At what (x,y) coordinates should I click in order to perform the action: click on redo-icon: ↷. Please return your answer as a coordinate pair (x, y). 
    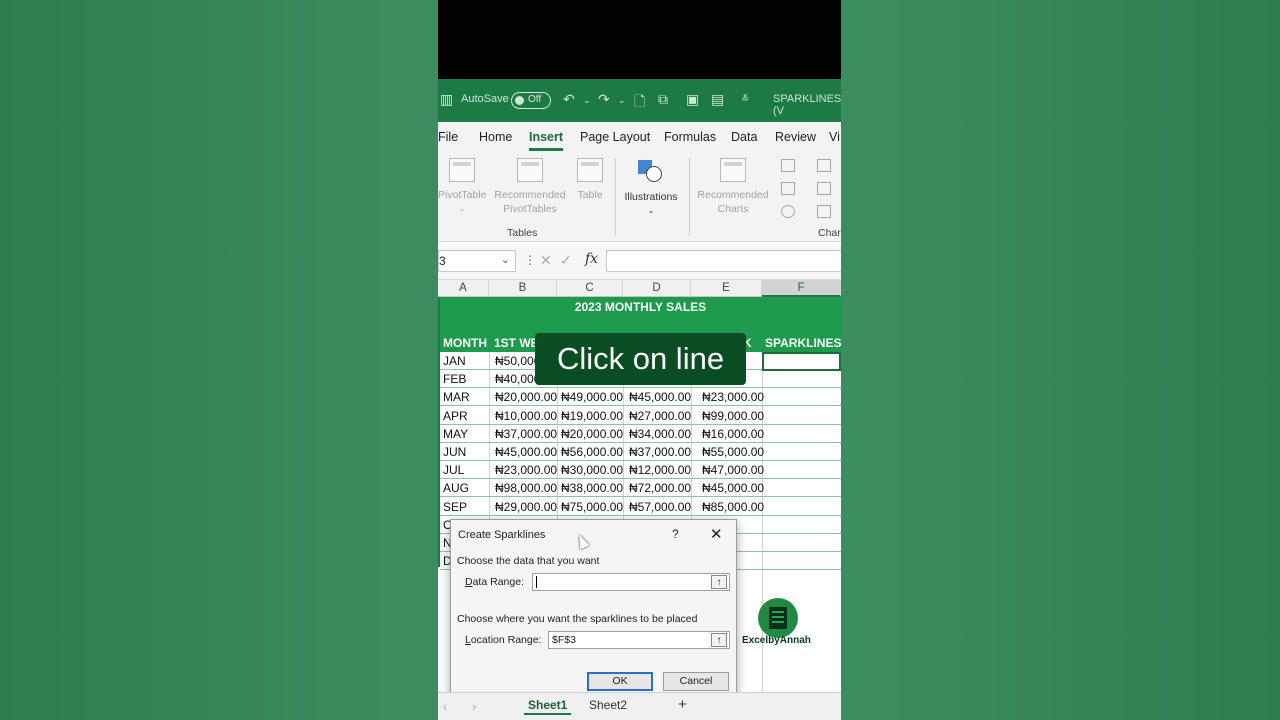
    Looking at the image, I should click on (604, 99).